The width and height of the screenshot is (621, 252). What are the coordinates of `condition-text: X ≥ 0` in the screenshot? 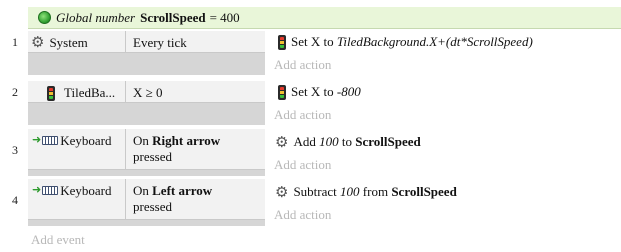 It's located at (148, 92).